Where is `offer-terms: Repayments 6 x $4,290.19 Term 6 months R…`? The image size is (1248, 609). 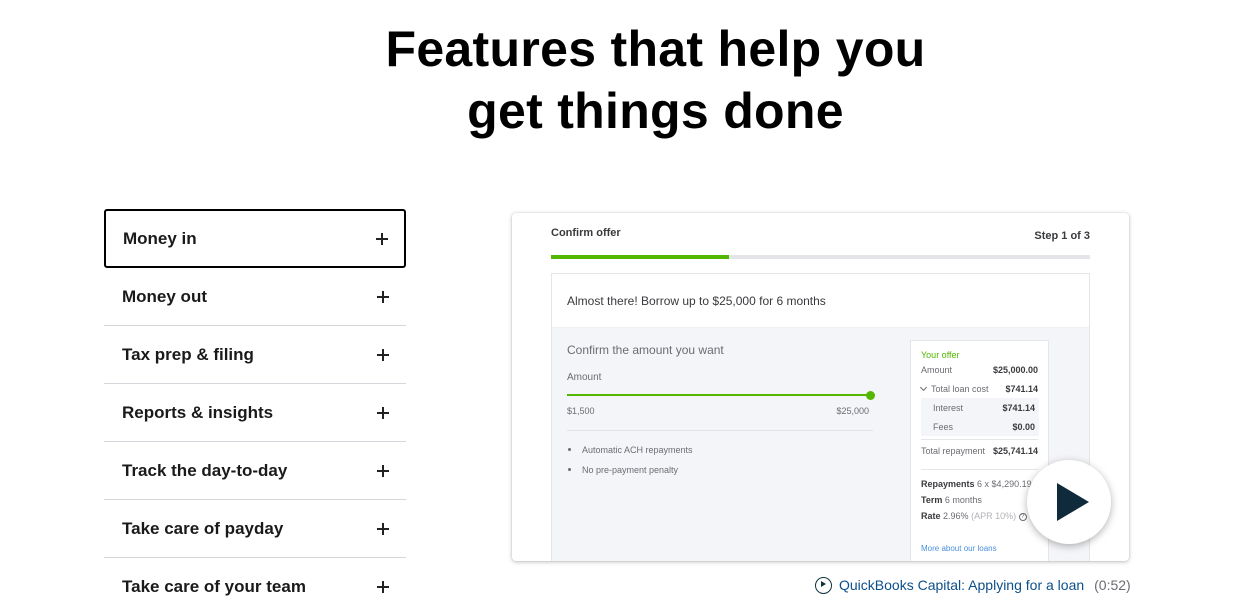
offer-terms: Repayments 6 x $4,290.19 Term 6 months R… is located at coordinates (979, 496).